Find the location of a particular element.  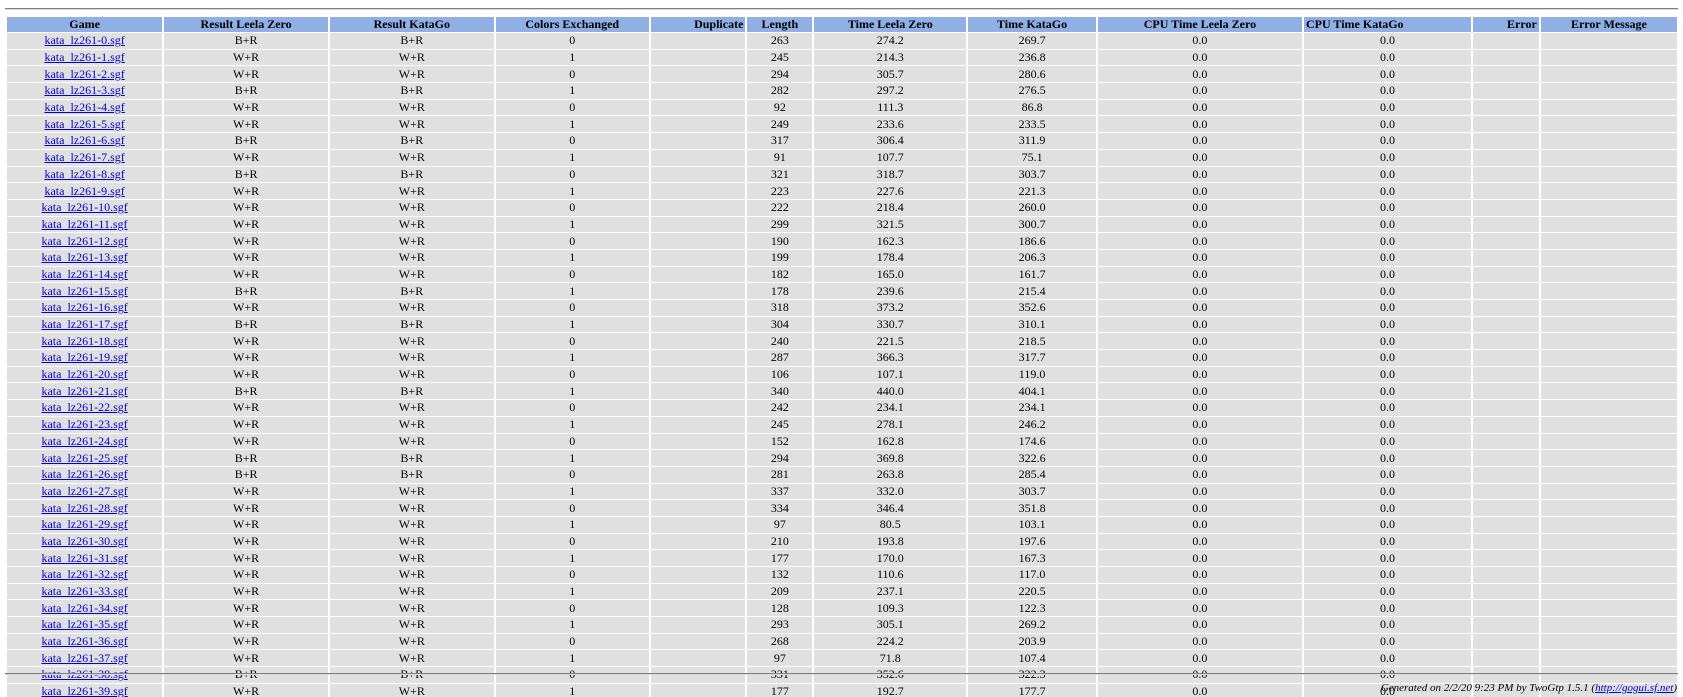

game-link: kata_lz261-4.sgf is located at coordinates (84, 107).